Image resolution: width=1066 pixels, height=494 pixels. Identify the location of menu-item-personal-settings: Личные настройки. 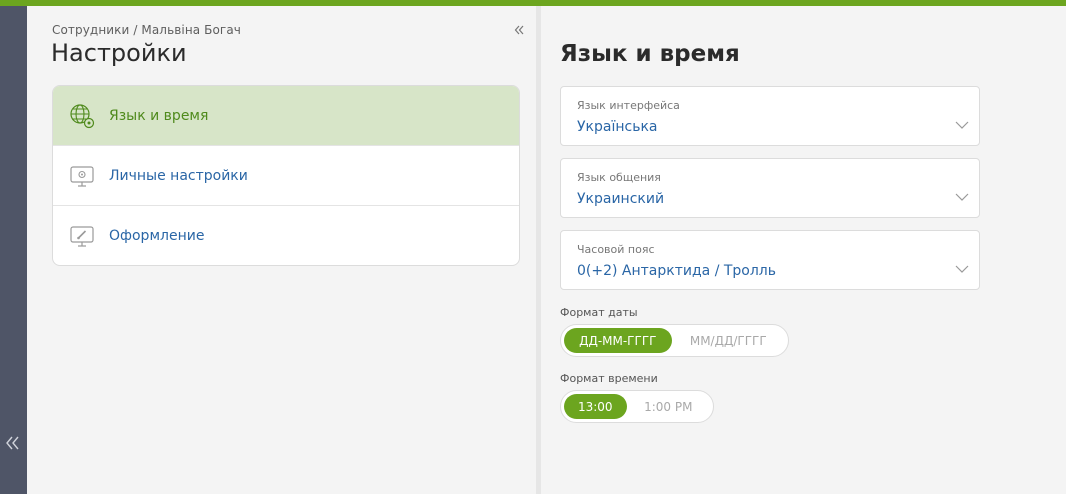
(286, 176).